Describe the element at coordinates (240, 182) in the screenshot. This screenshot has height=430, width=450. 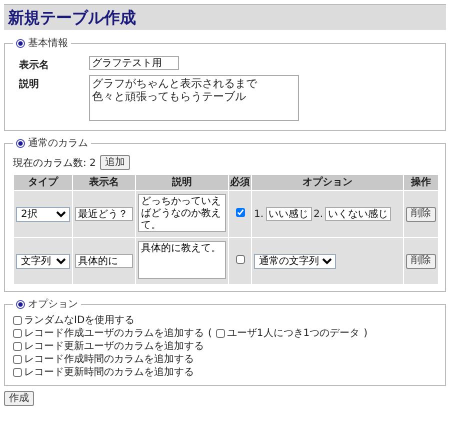
I see `column-header: 必須` at that location.